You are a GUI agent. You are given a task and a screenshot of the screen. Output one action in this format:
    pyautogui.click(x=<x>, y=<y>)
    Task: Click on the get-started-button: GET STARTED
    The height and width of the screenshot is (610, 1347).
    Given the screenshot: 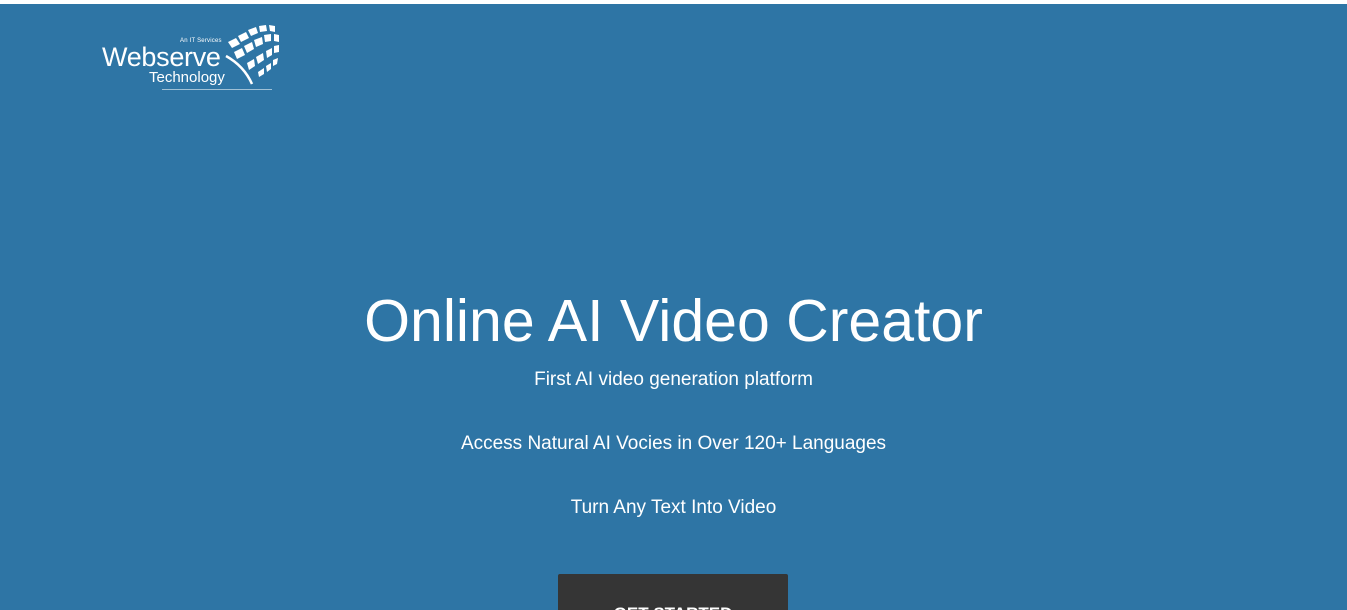 What is the action you would take?
    pyautogui.click(x=673, y=592)
    